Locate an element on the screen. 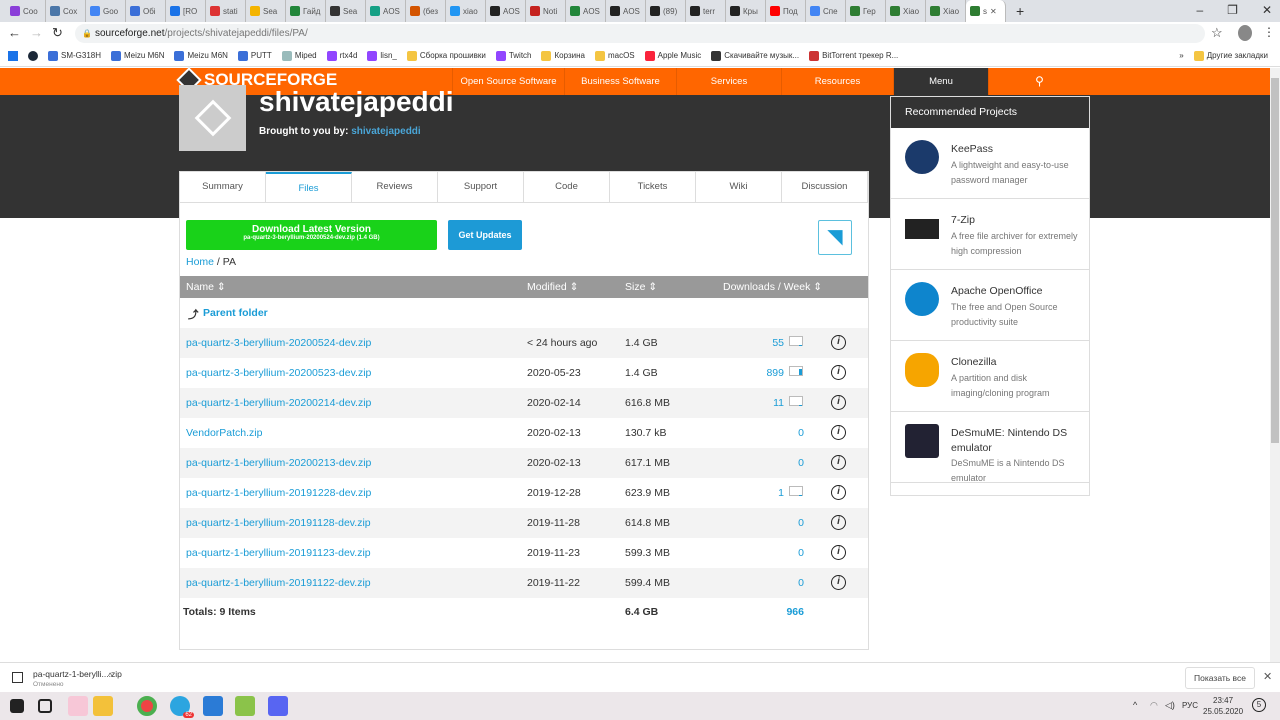  bookmark-item: SM-G318H is located at coordinates (74, 55).